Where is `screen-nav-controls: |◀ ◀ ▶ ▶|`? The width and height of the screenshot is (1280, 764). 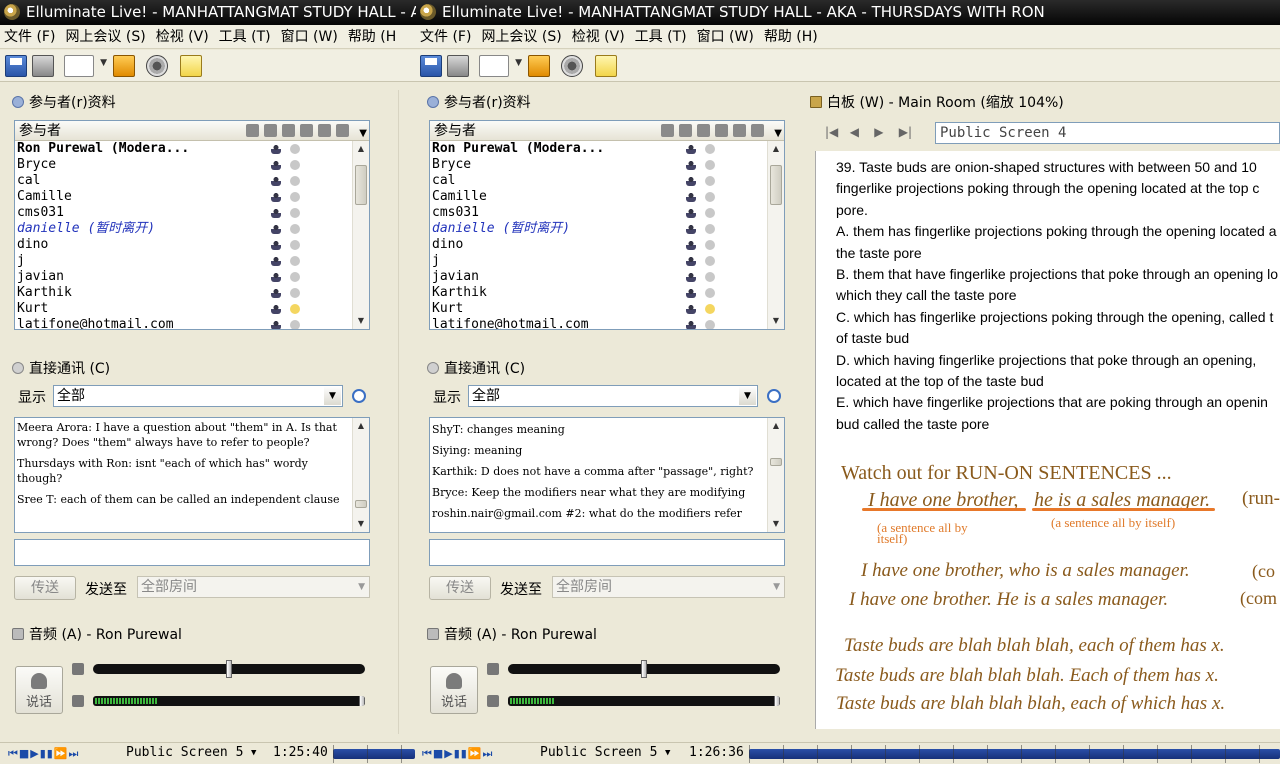 screen-nav-controls: |◀ ◀ ▶ ▶| is located at coordinates (868, 132).